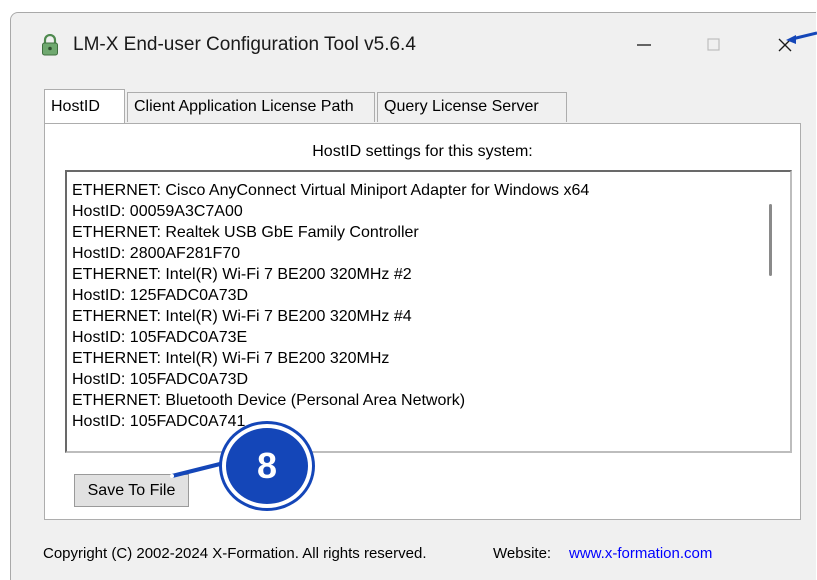  Describe the element at coordinates (472, 107) in the screenshot. I see `tab-query-license-server: Query License Server` at that location.